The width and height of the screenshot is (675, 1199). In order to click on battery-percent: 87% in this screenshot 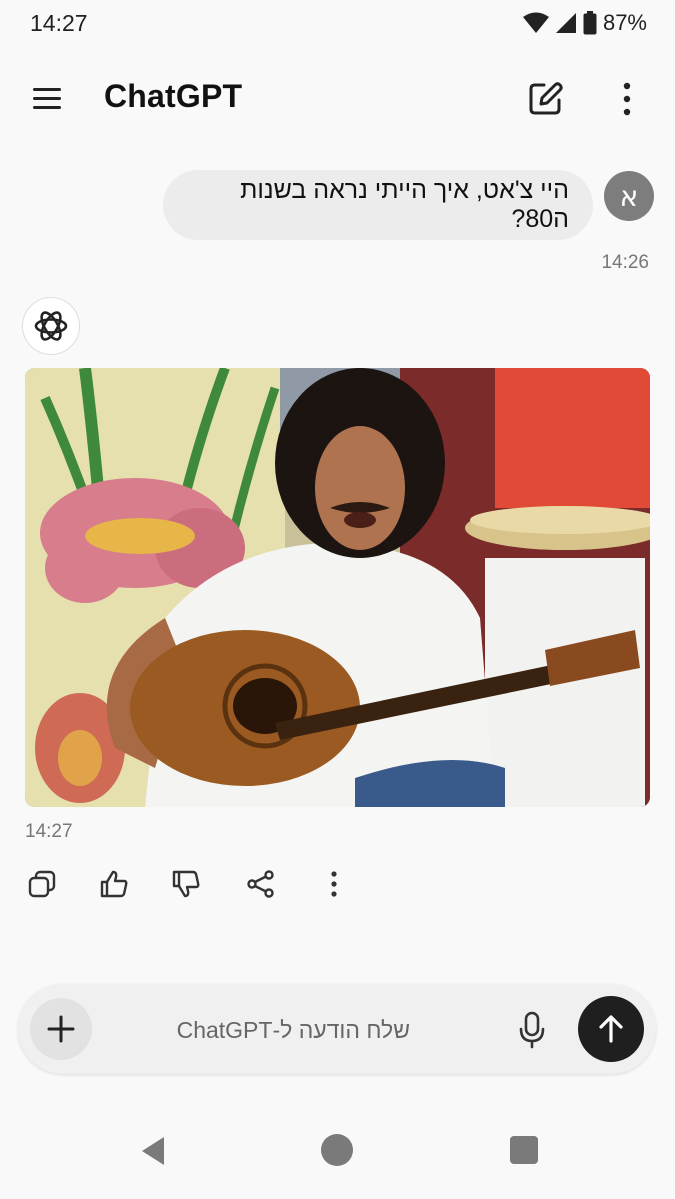, I will do `click(624, 22)`.